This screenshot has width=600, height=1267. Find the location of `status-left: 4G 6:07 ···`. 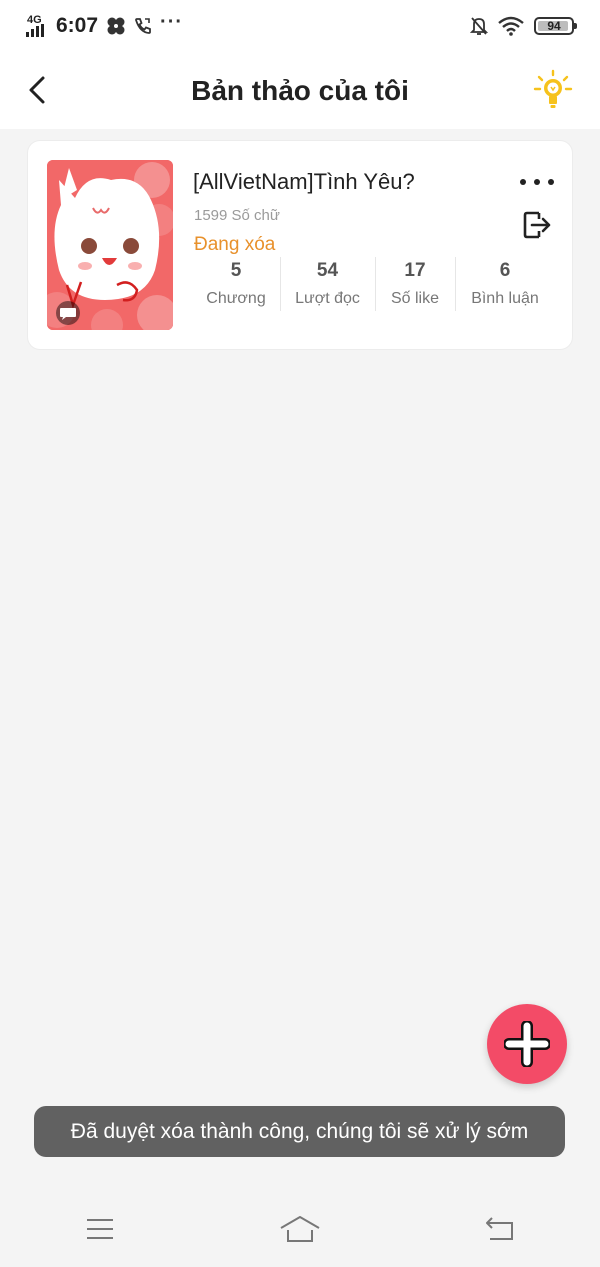

status-left: 4G 6:07 ··· is located at coordinates (105, 24).